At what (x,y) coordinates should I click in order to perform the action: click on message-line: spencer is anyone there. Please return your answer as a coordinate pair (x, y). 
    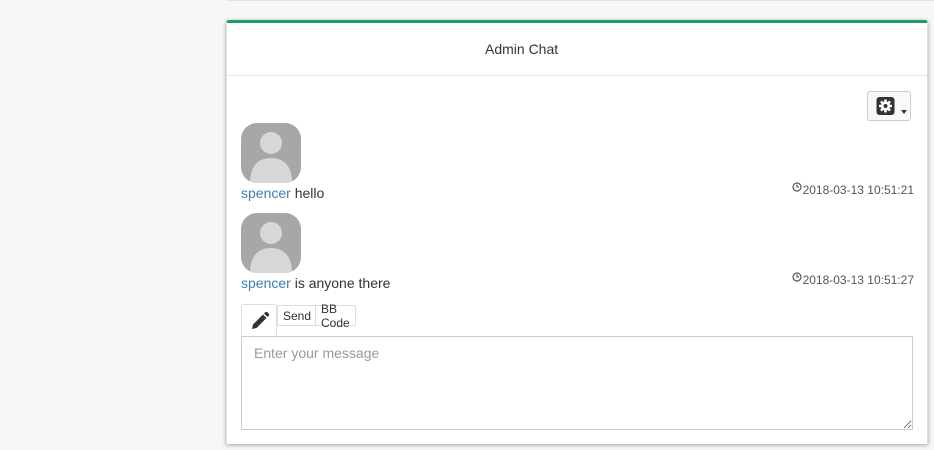
    Looking at the image, I should click on (315, 283).